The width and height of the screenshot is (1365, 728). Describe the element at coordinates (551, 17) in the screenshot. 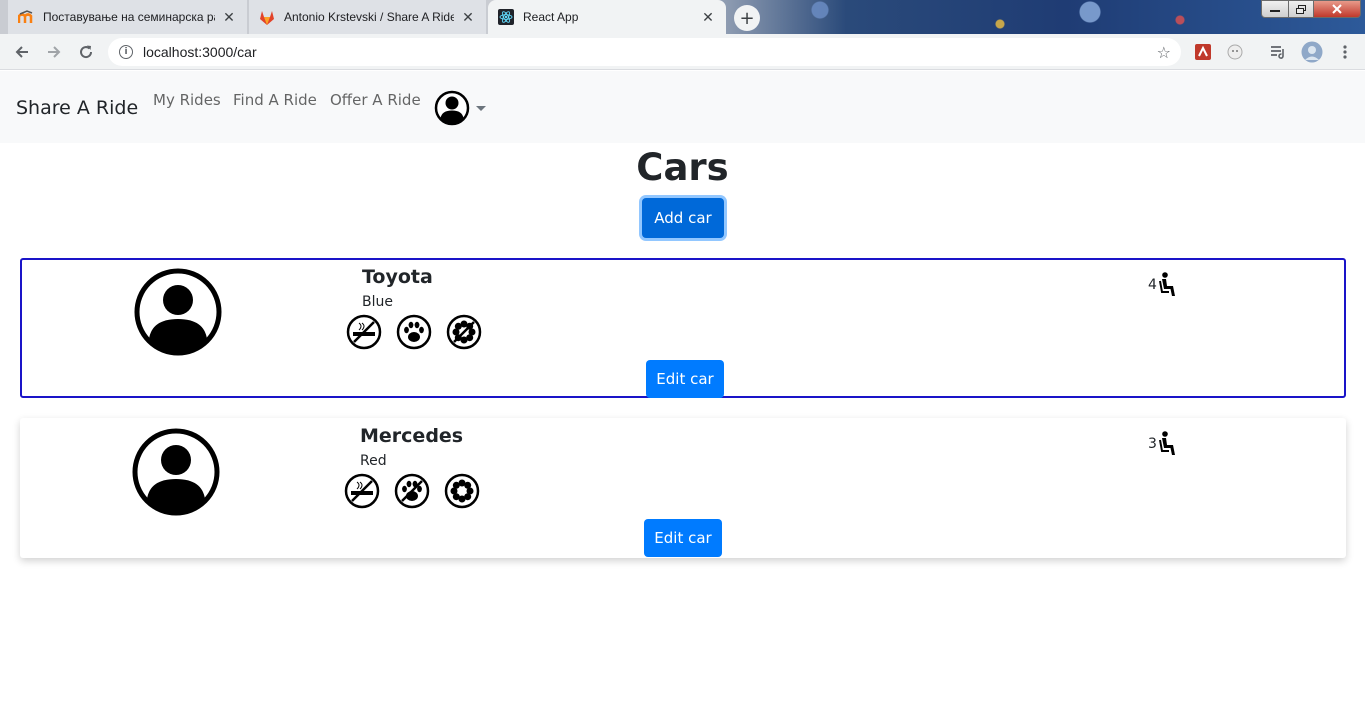

I see `tab-title: React App` at that location.